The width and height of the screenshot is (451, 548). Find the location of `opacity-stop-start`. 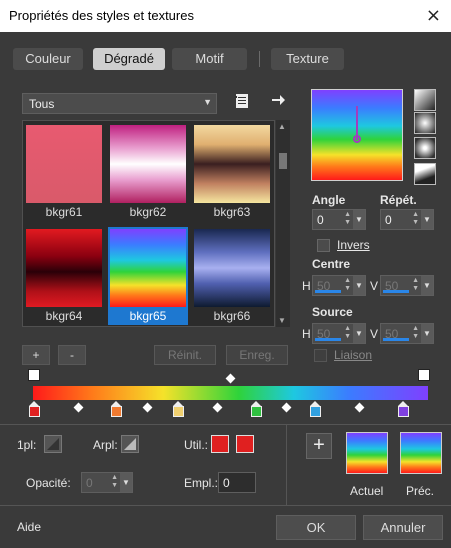

opacity-stop-start is located at coordinates (34, 375).